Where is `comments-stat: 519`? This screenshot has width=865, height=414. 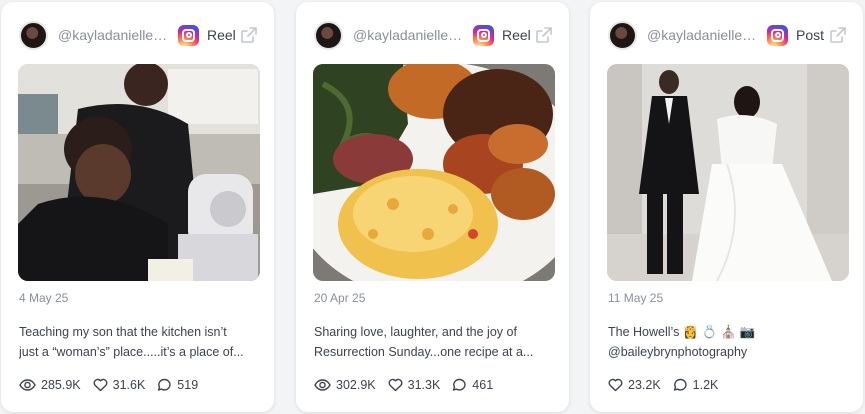
comments-stat: 519 is located at coordinates (177, 385).